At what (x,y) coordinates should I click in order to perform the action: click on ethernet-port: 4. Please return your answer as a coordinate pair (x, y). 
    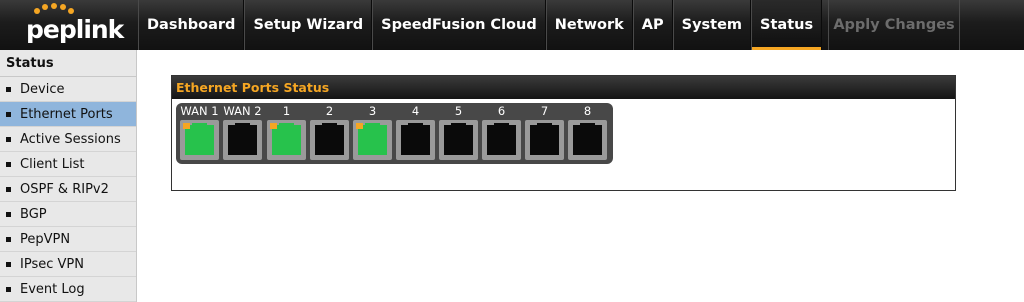
    Looking at the image, I should click on (415, 131).